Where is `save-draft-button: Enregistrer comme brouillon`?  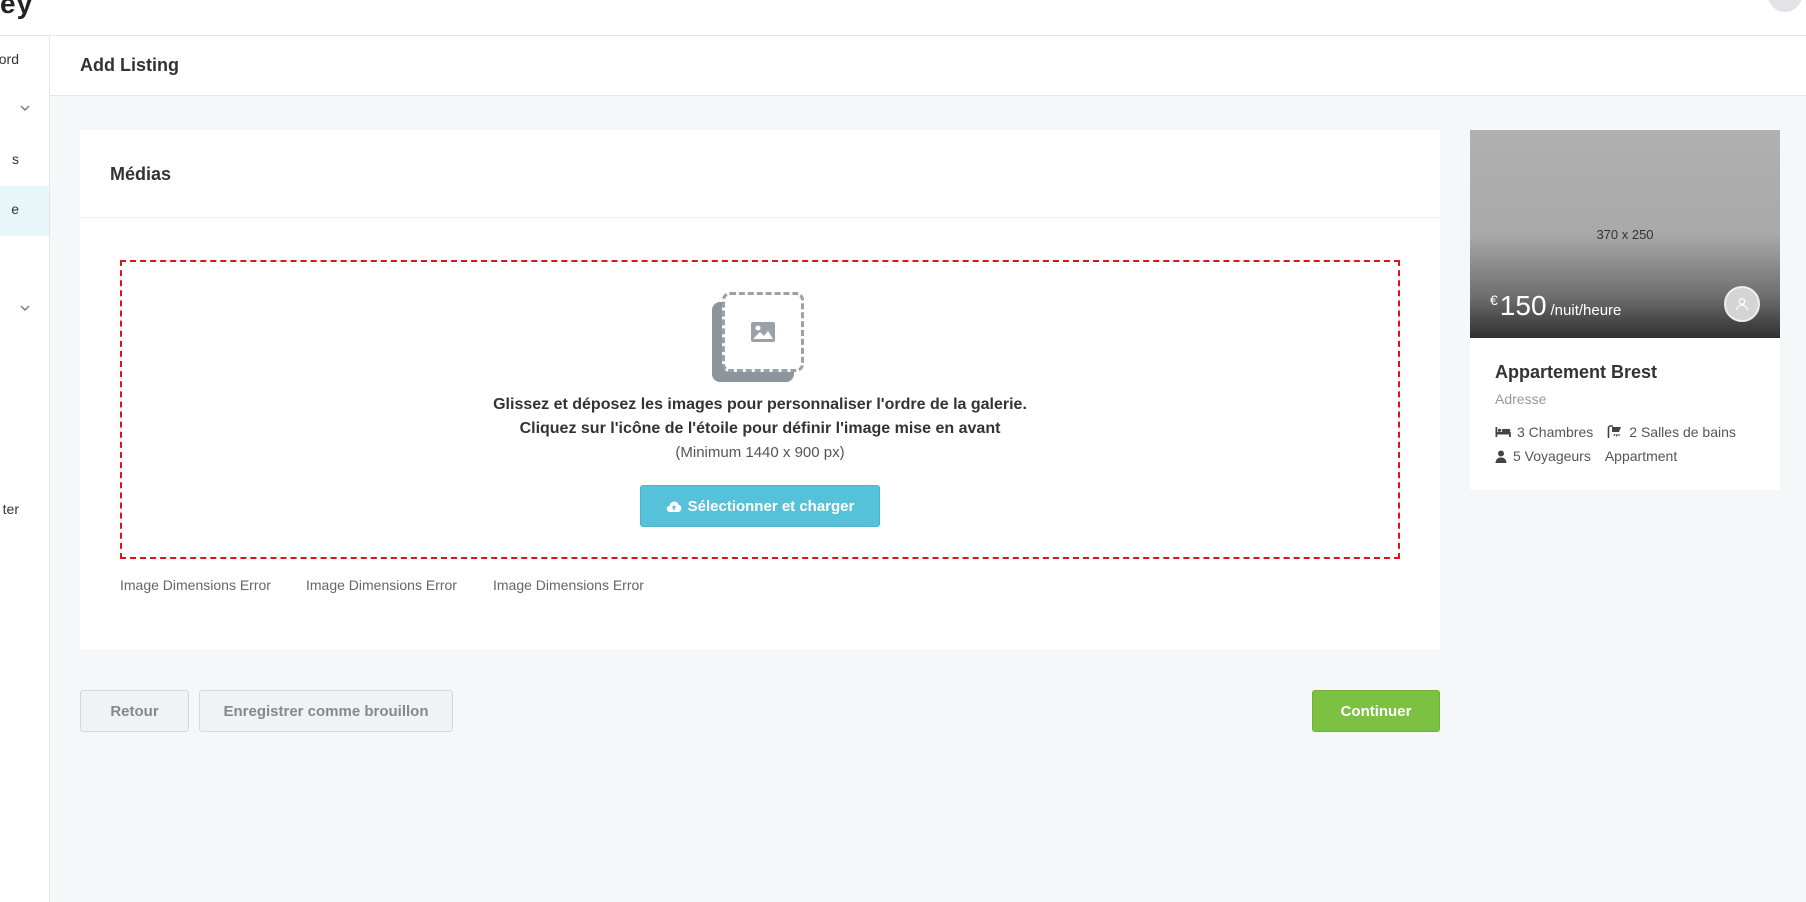 save-draft-button: Enregistrer comme brouillon is located at coordinates (326, 711).